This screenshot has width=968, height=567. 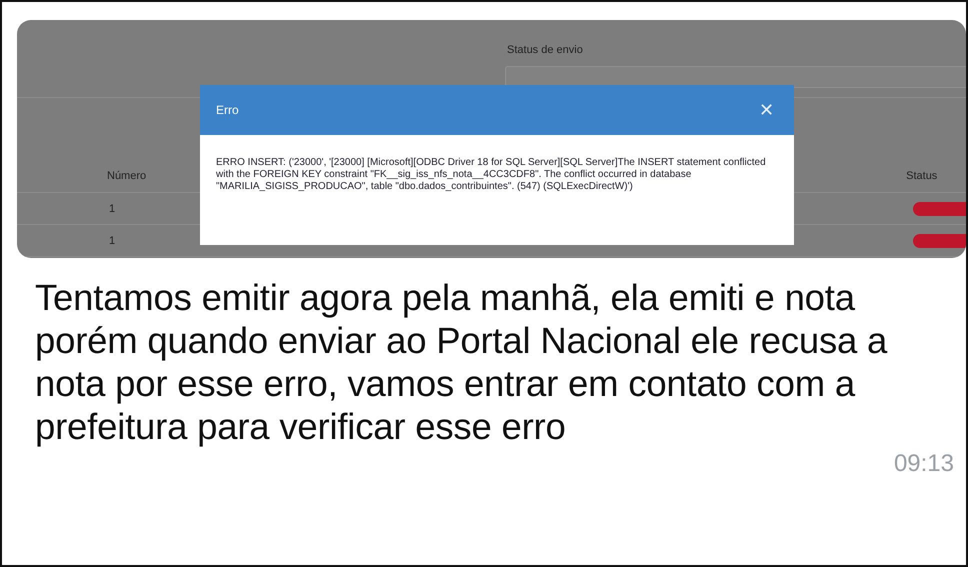 I want to click on filter-label: Status de envio, so click(x=545, y=50).